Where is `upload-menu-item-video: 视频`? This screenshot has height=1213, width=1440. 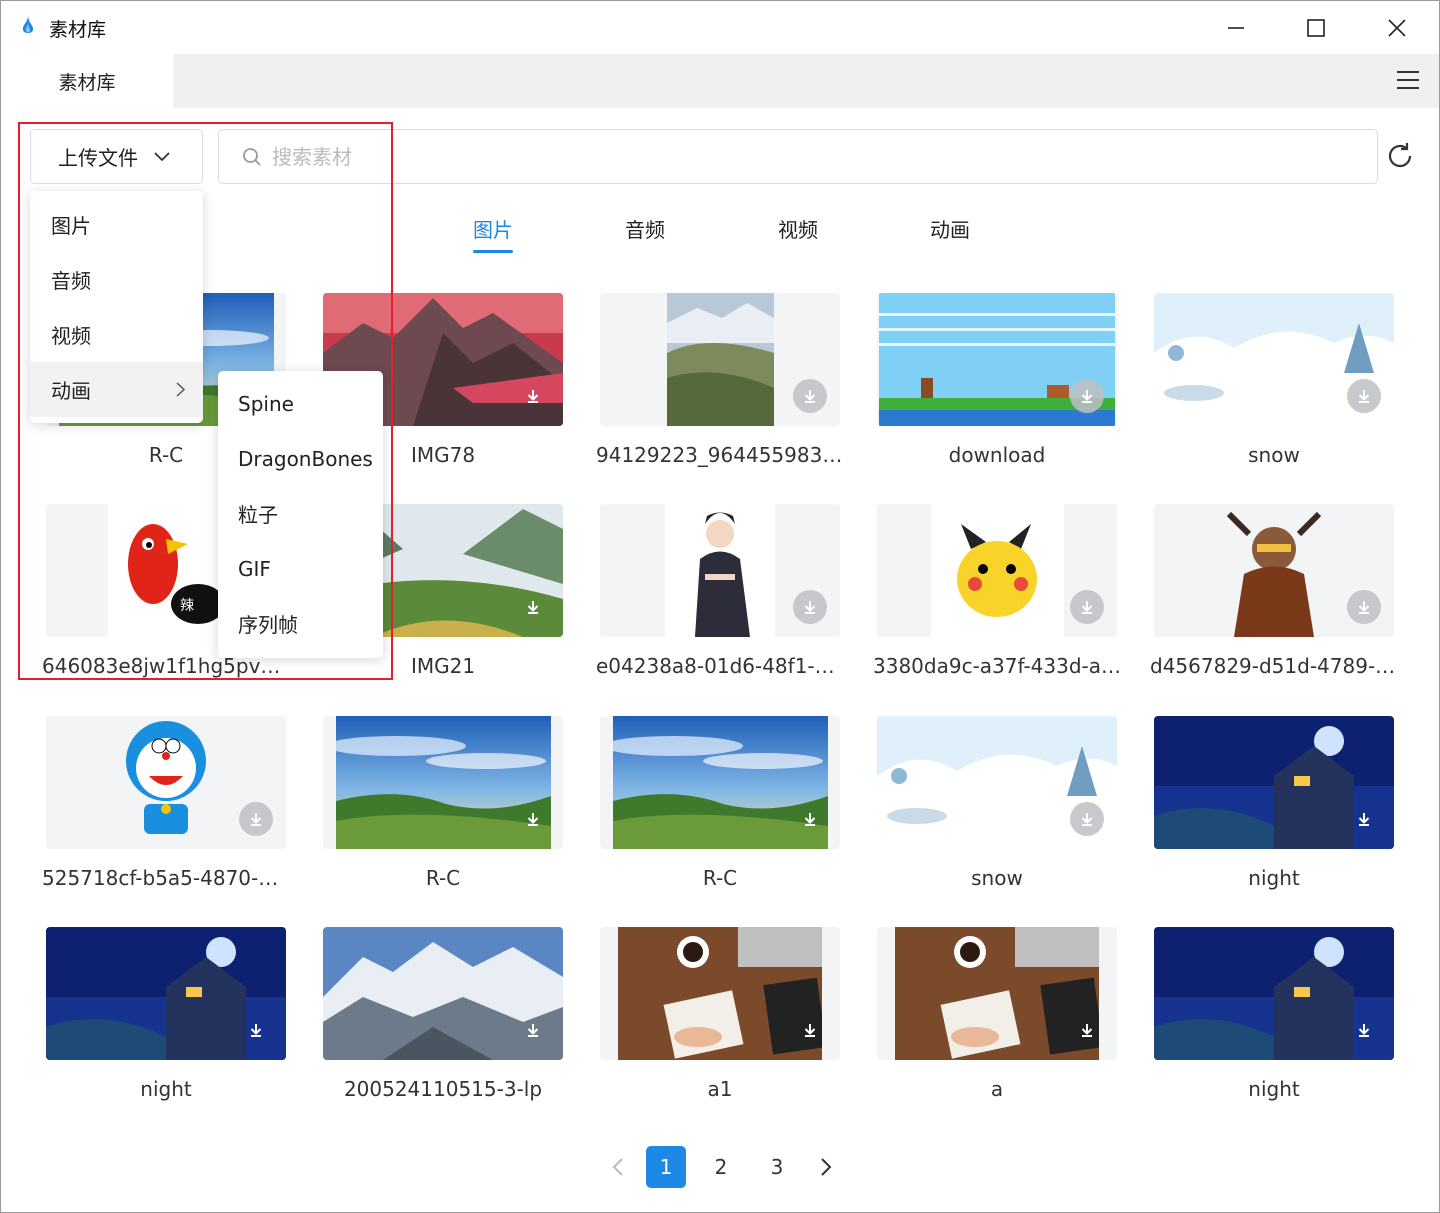 upload-menu-item-video: 视频 is located at coordinates (116, 334).